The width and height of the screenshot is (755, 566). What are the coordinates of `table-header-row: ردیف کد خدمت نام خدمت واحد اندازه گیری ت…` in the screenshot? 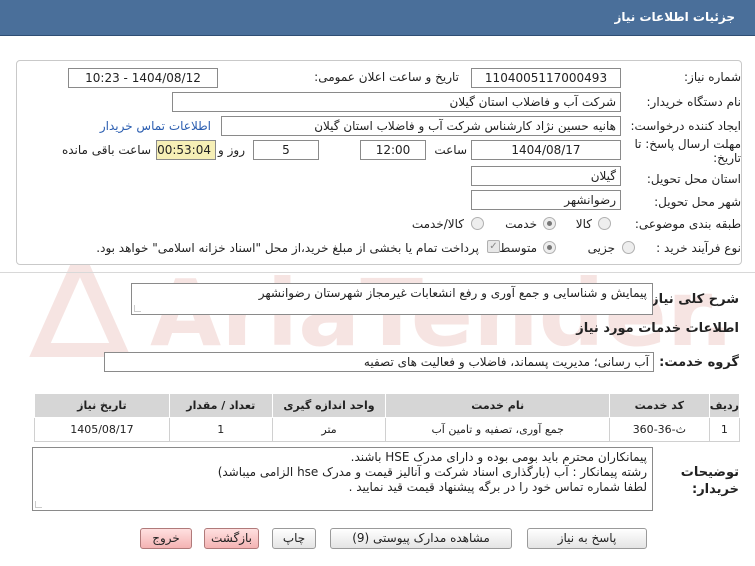 It's located at (387, 405).